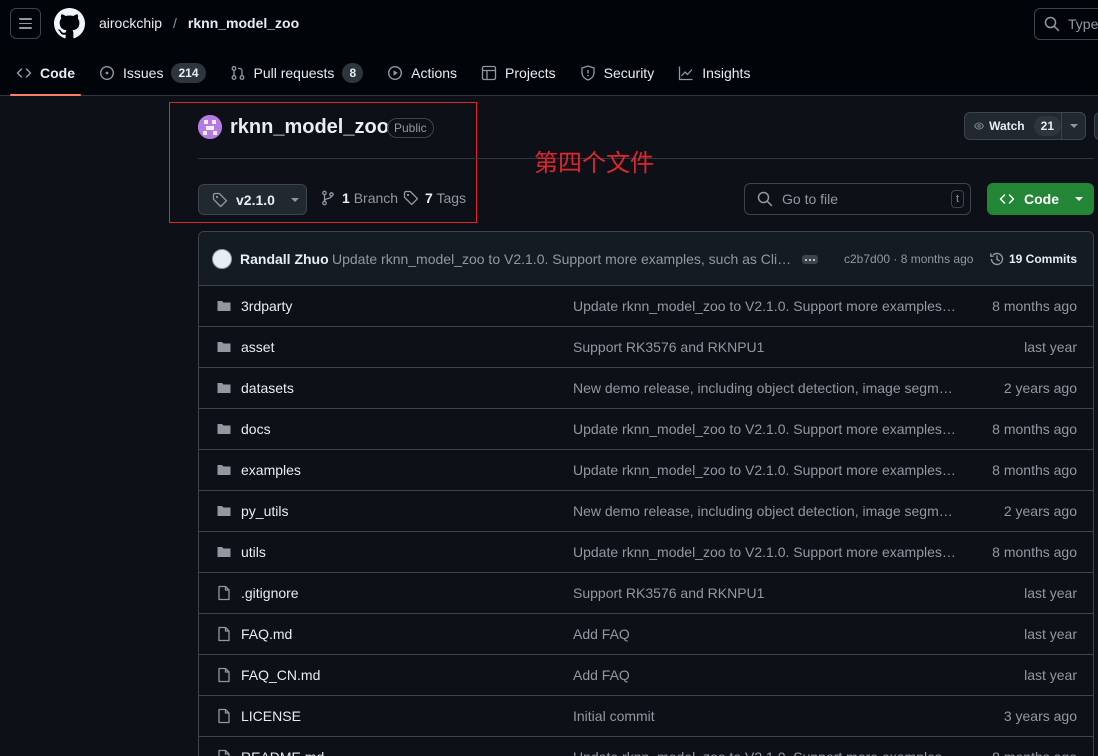  I want to click on file-name-link: py_utils, so click(264, 511).